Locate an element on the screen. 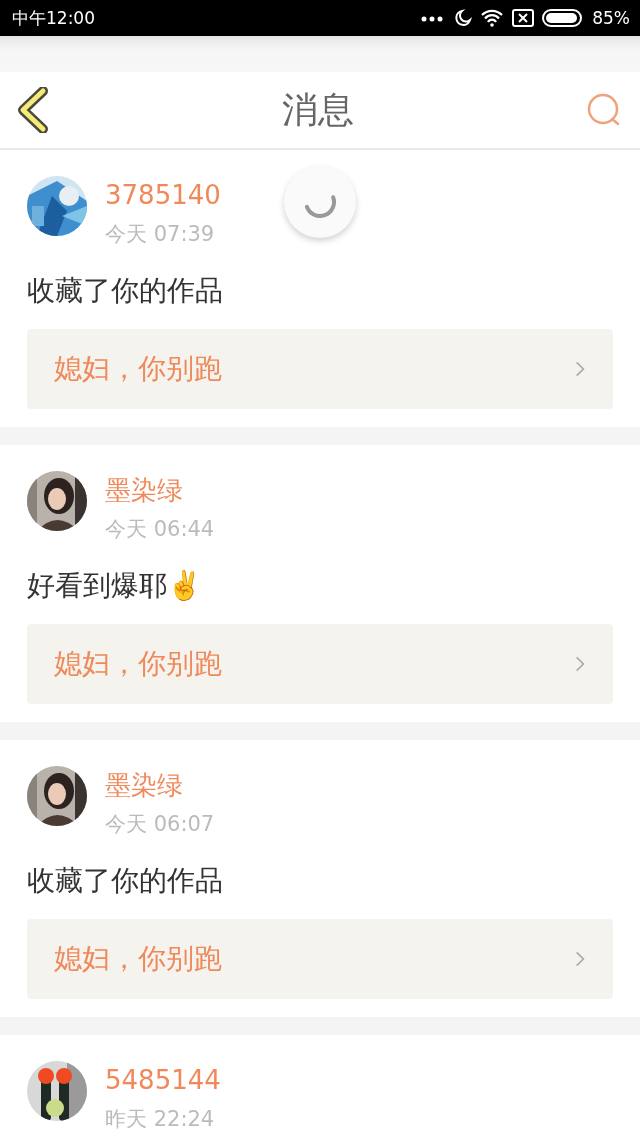 Image resolution: width=640 pixels, height=1138 pixels. page-title: 消息 is located at coordinates (318, 109).